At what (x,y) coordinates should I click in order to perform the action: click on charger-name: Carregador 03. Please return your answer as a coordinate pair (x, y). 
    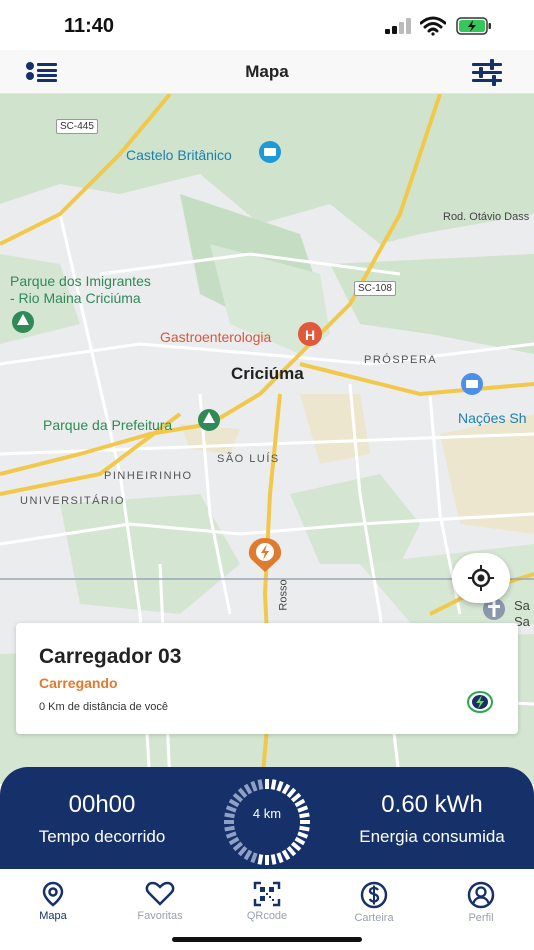
    Looking at the image, I should click on (110, 656).